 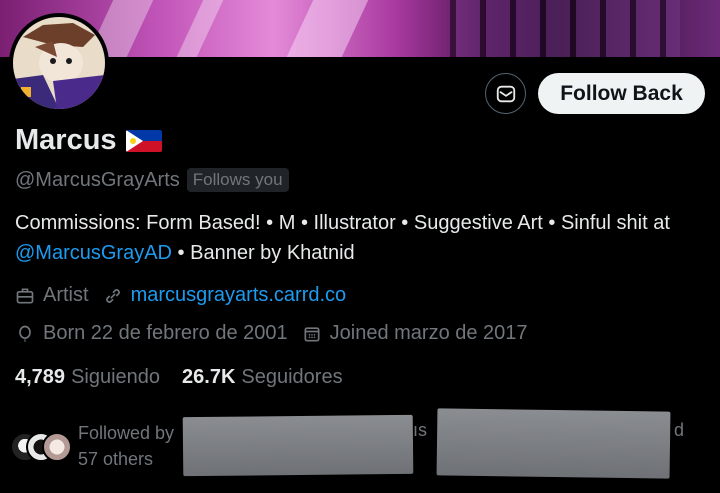 I want to click on bio-mention-link: @MarcusGrayAD, so click(x=93, y=253).